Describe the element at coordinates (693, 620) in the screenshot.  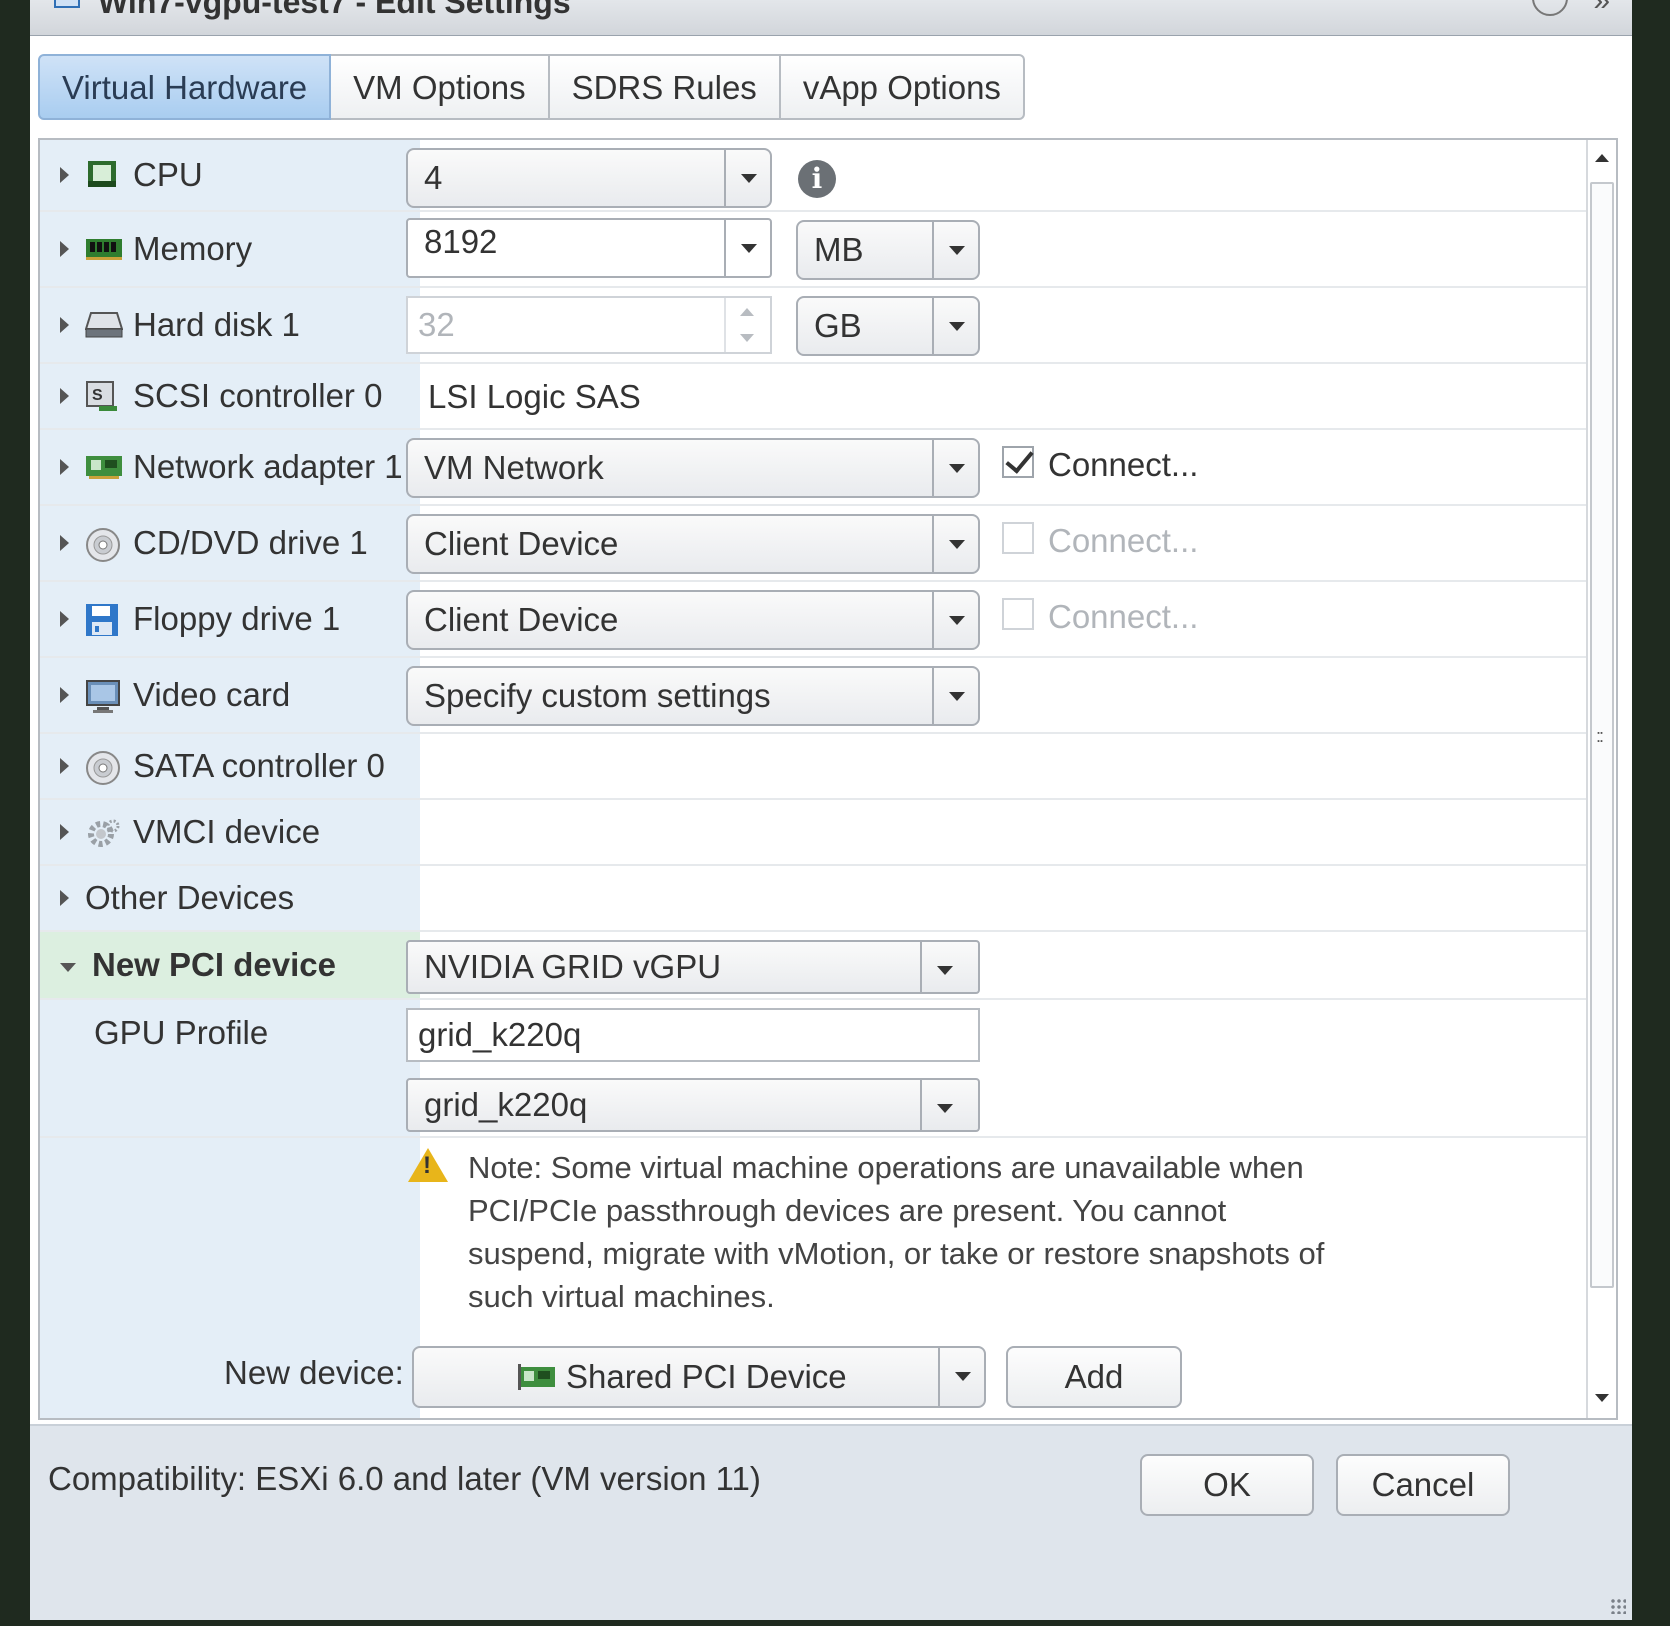
I see `floppy-select: Client Device` at that location.